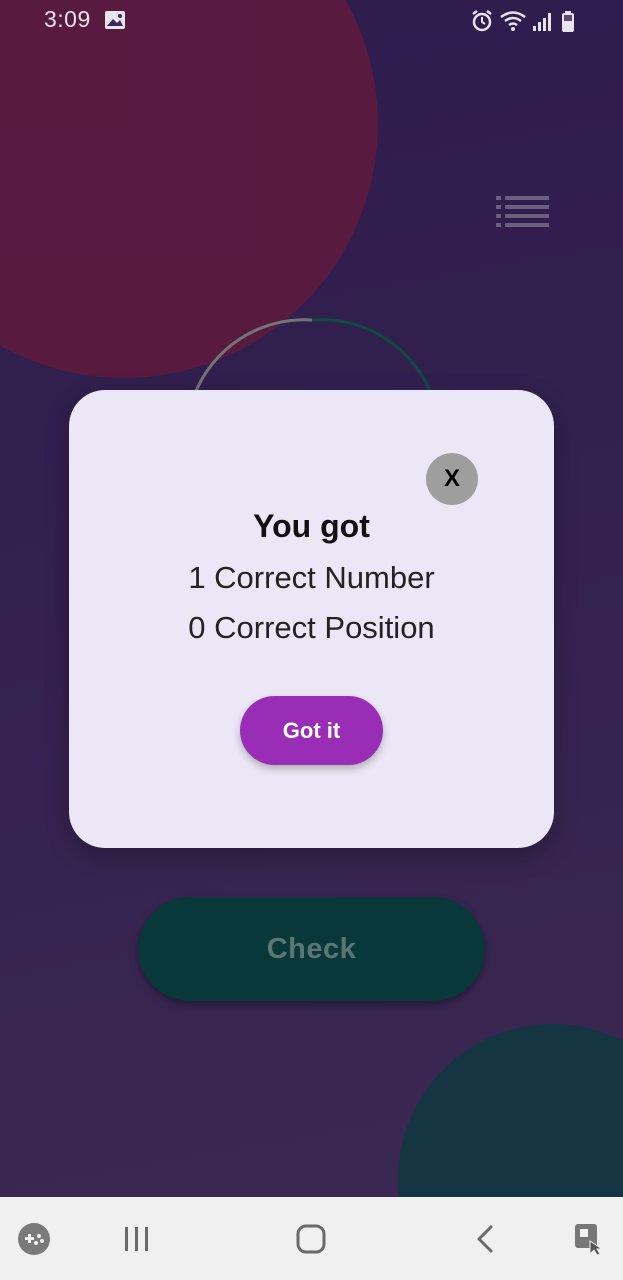  I want to click on correct-position-text: 0 Correct Position, so click(311, 627).